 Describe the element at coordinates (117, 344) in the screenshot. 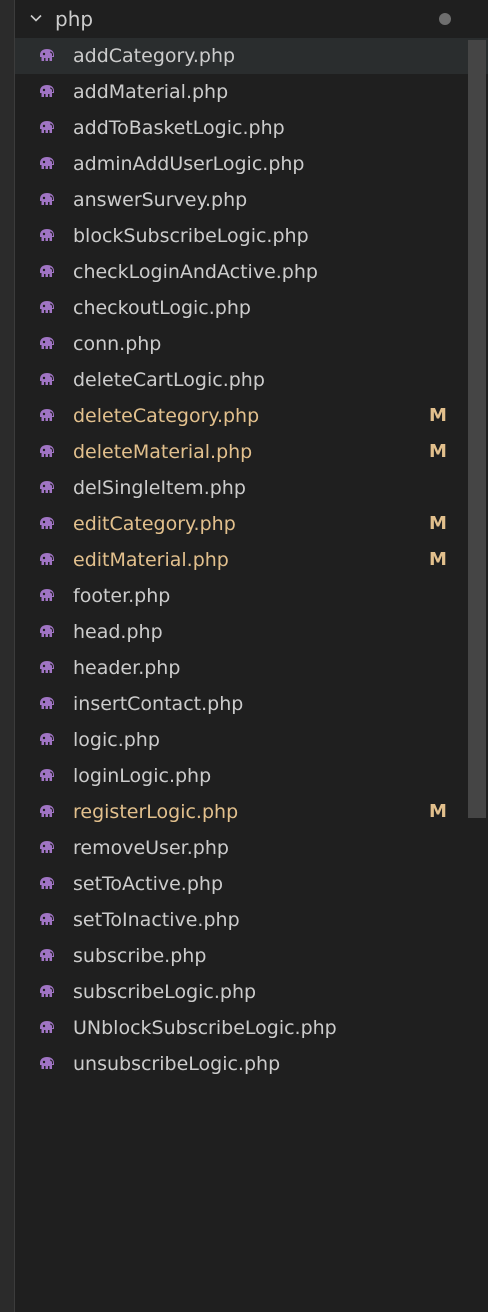

I see `file-name: conn.php` at that location.